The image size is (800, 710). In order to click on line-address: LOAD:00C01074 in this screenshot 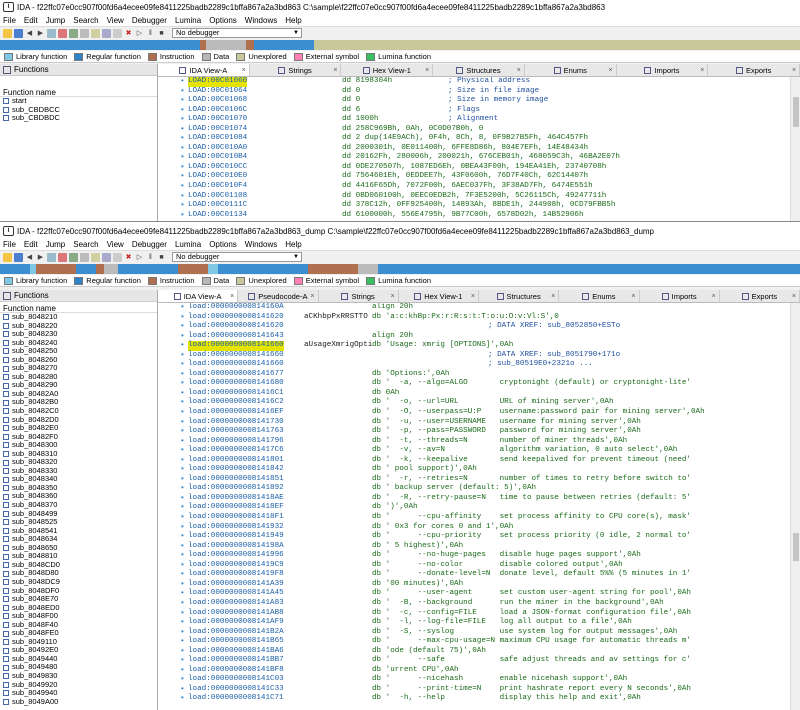, I will do `click(217, 130)`.